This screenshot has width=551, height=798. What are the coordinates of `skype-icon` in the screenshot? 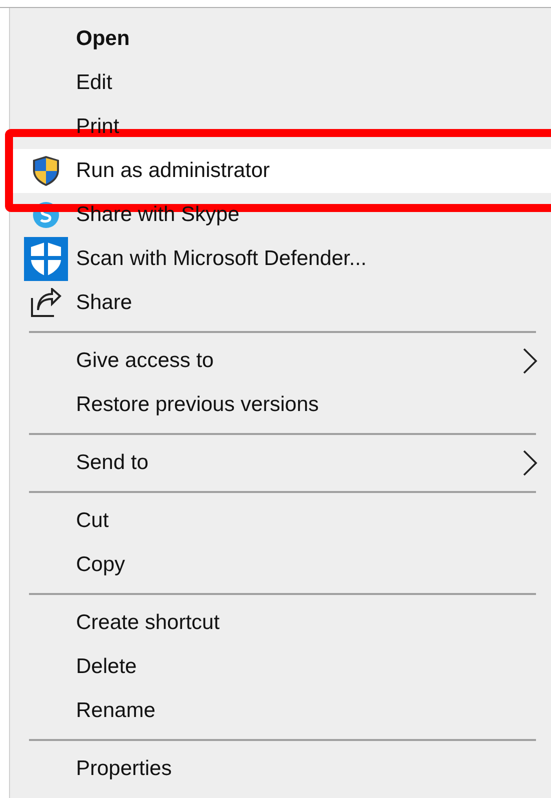 It's located at (46, 215).